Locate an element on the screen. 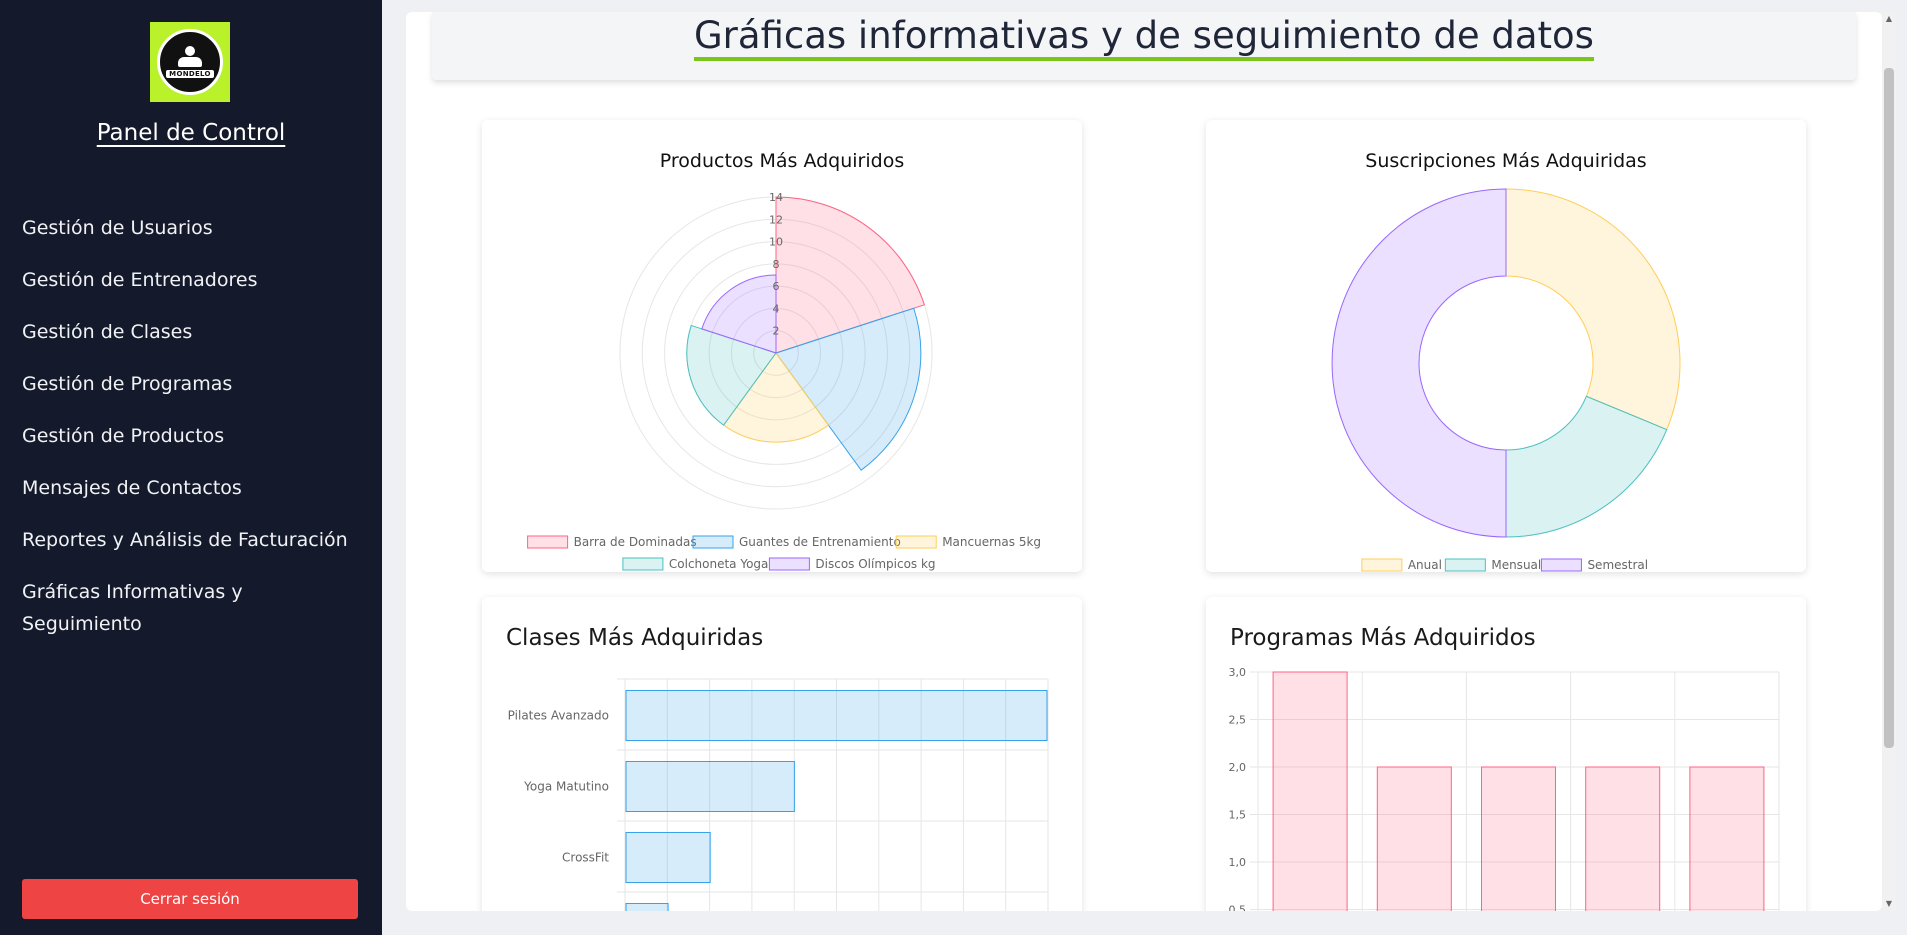 The height and width of the screenshot is (935, 1907). legend-label: Mancuernas 5kg is located at coordinates (991, 542).